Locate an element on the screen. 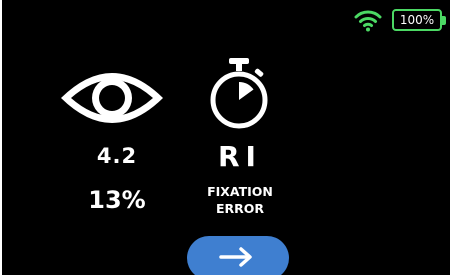 The width and height of the screenshot is (454, 275). battery-body: 100% is located at coordinates (417, 20).